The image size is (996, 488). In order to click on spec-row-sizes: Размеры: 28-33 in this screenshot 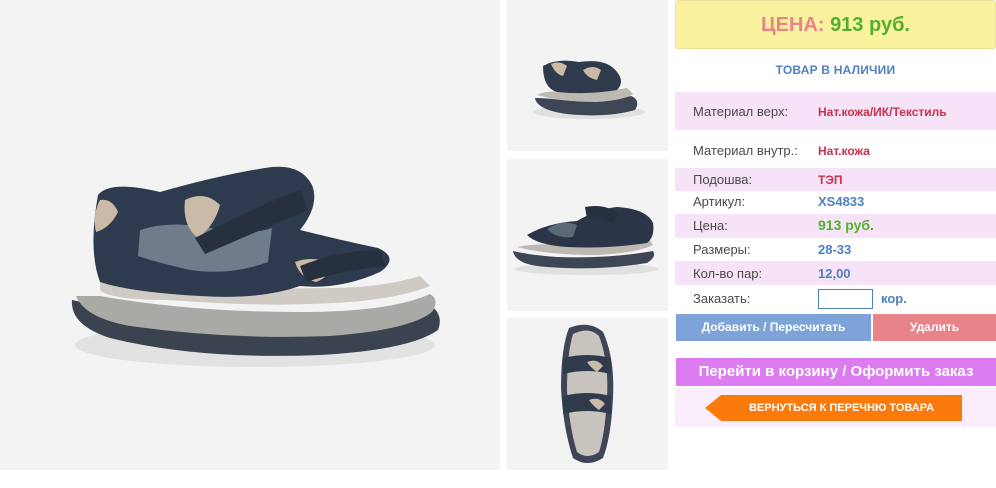, I will do `click(835, 249)`.